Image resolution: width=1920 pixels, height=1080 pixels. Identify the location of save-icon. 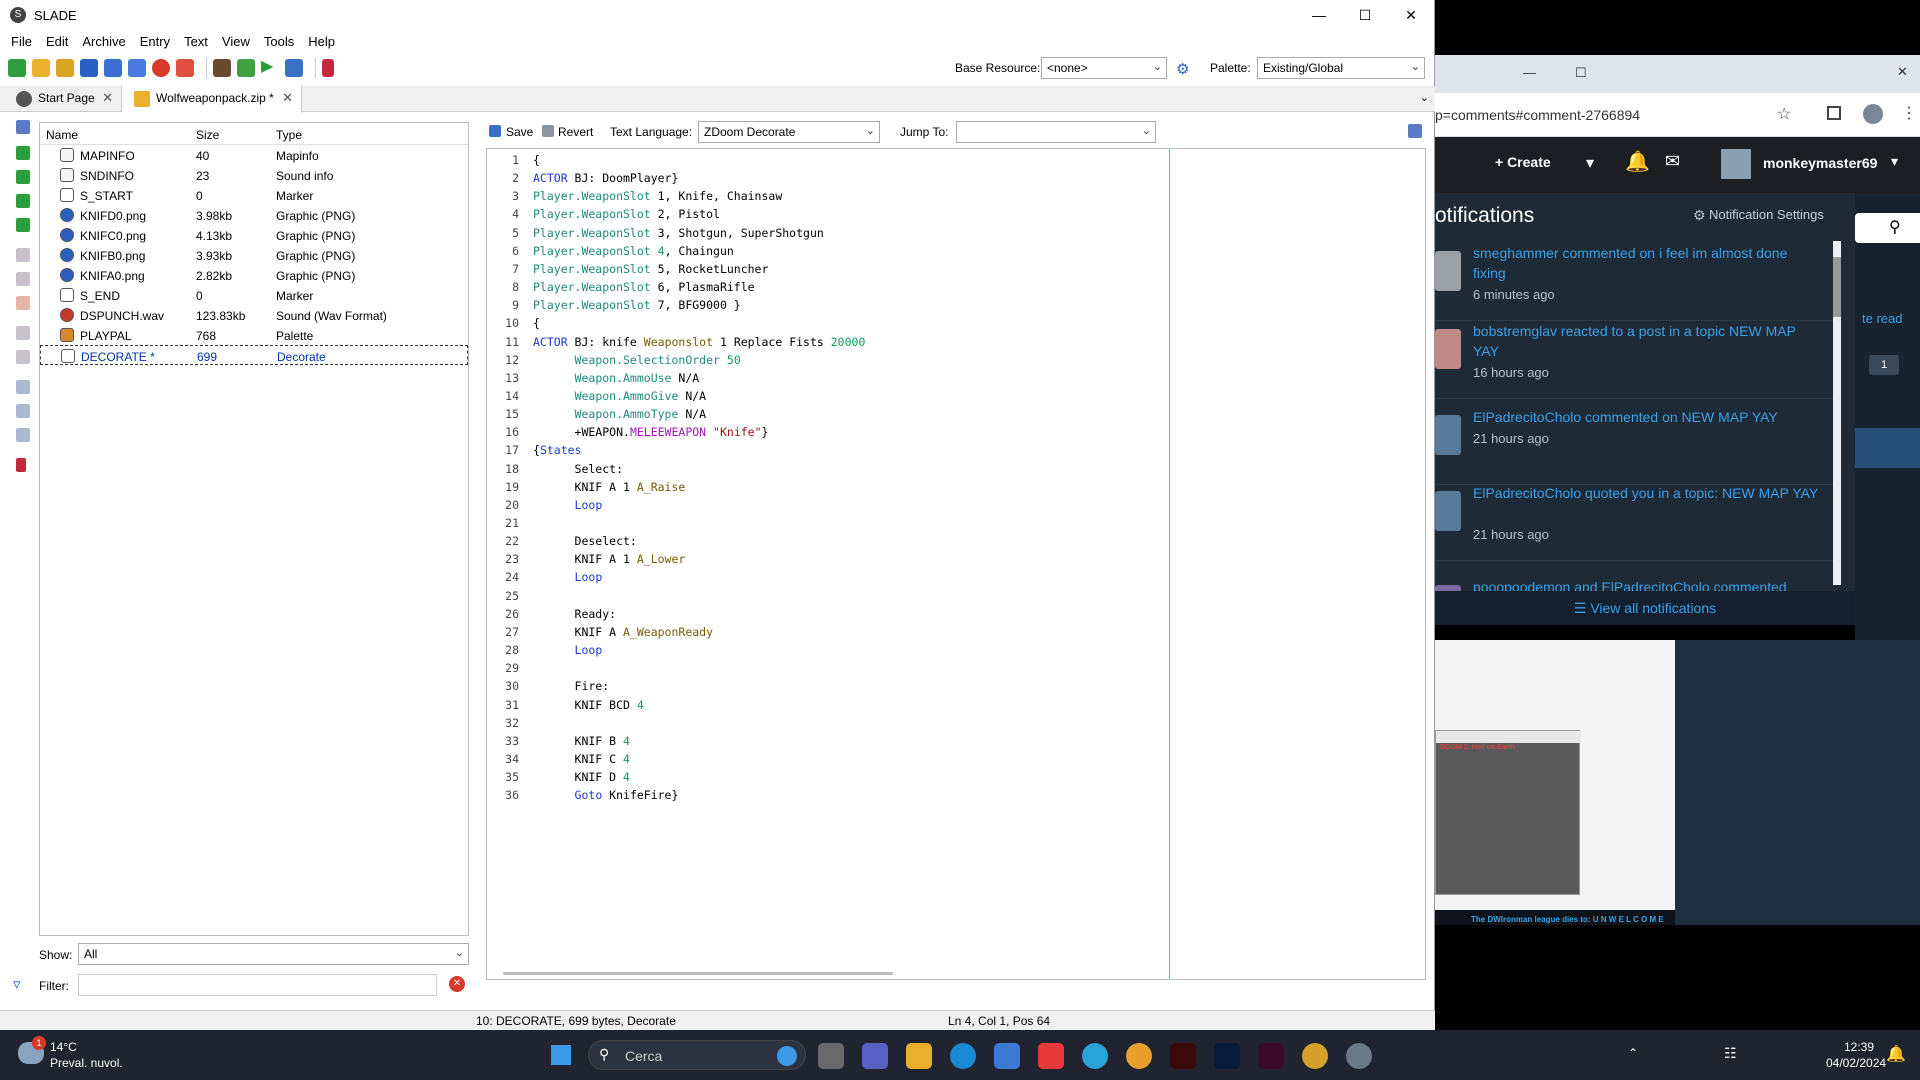
(89, 68).